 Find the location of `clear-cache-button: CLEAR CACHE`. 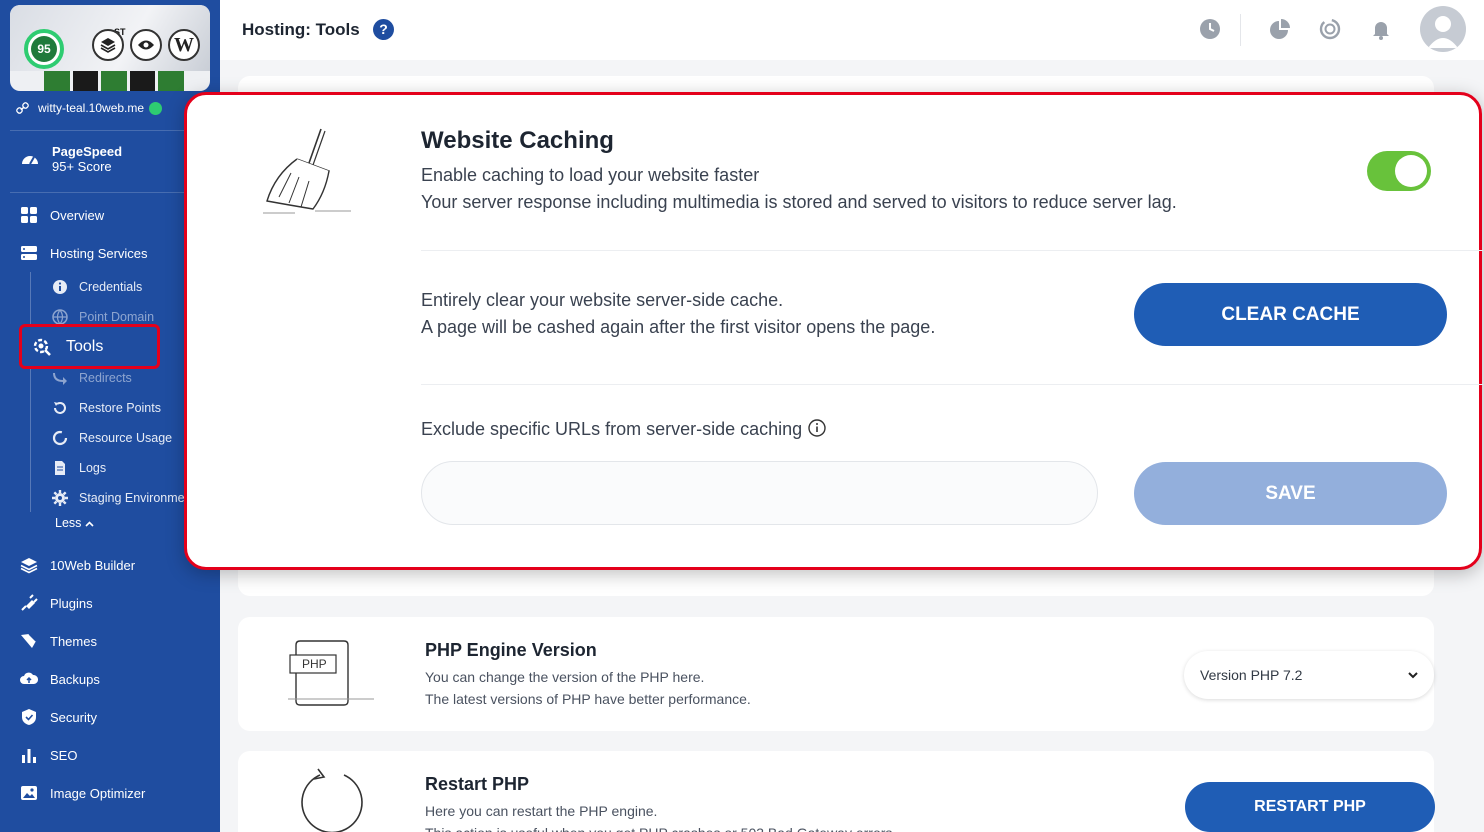

clear-cache-button: CLEAR CACHE is located at coordinates (1290, 314).